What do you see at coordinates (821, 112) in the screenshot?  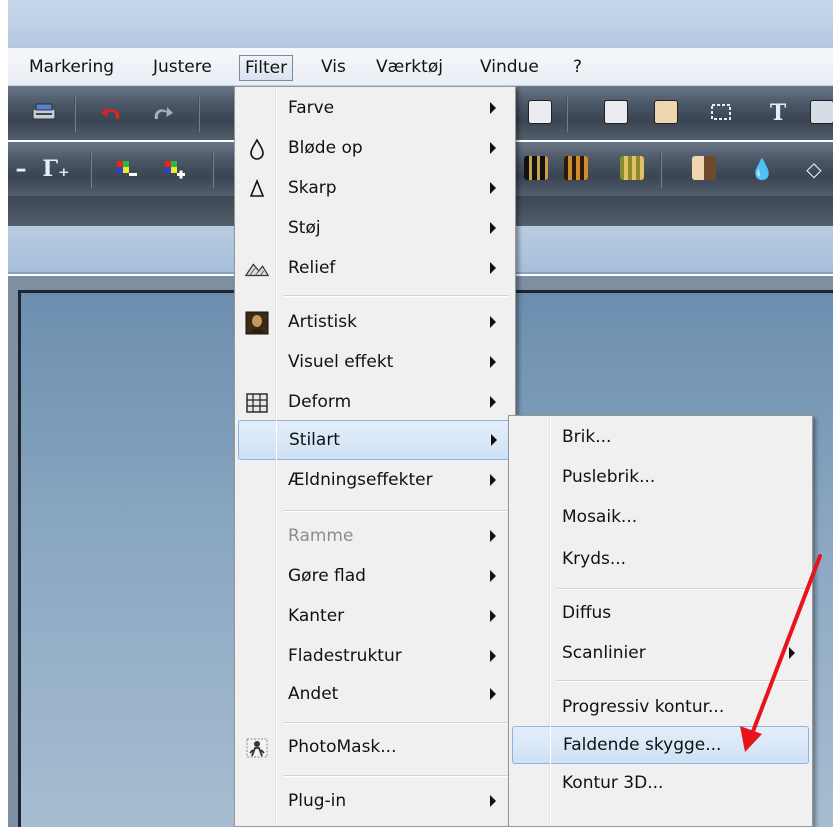 I see `image-tool-icon` at bounding box center [821, 112].